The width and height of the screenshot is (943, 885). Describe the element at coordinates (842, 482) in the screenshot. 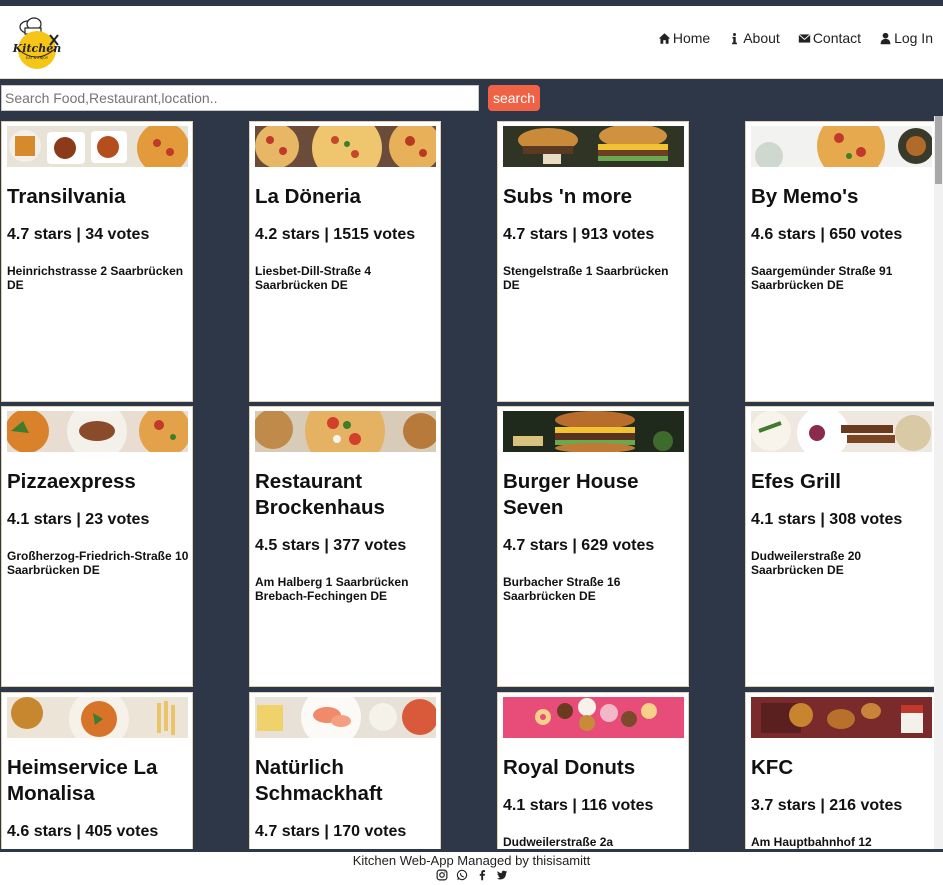

I see `restaurant-name: Efes Grill` at that location.